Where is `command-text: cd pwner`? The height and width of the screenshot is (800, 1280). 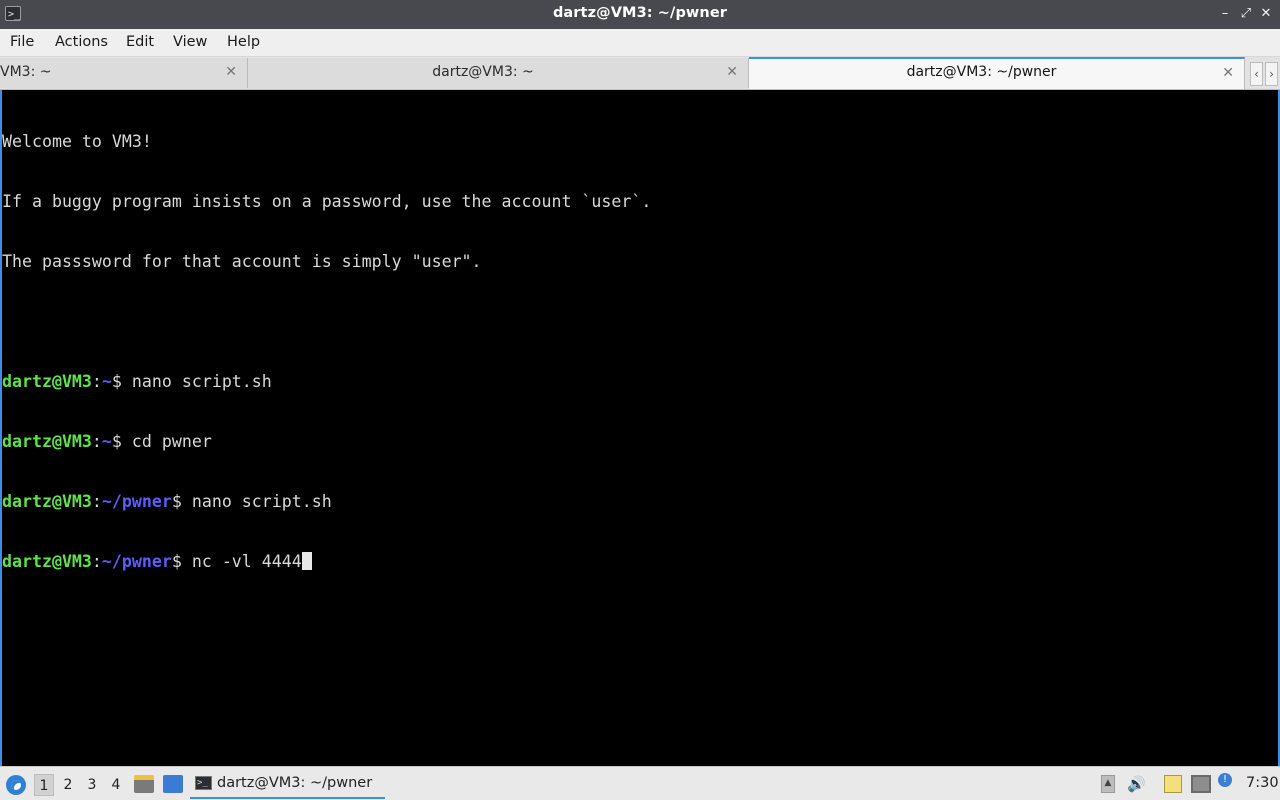 command-text: cd pwner is located at coordinates (171, 441).